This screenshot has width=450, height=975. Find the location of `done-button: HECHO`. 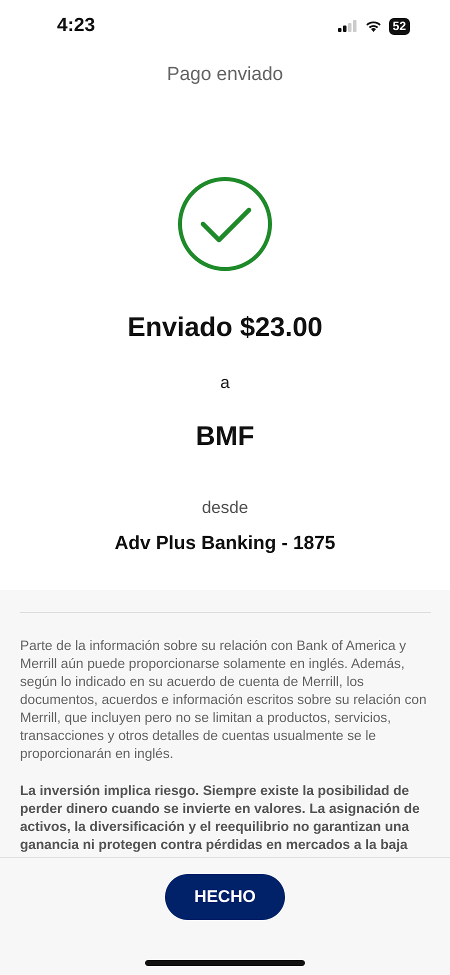

done-button: HECHO is located at coordinates (225, 897).